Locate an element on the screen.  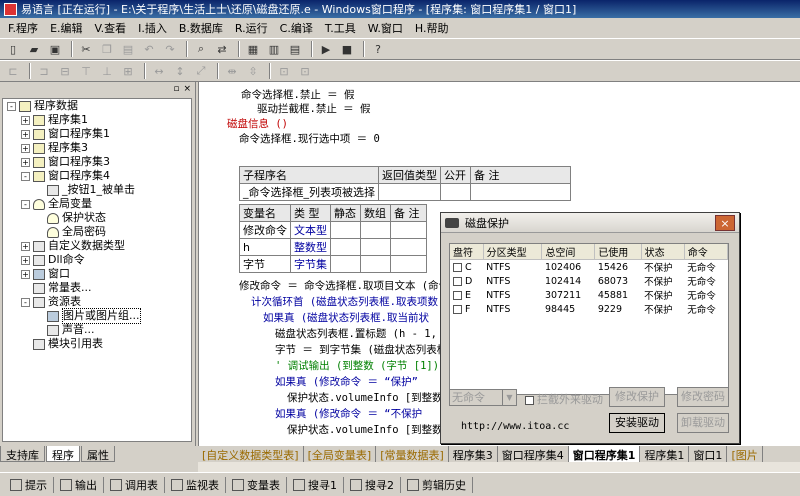
editor-tab: [常量数据表] is located at coordinates (412, 454).